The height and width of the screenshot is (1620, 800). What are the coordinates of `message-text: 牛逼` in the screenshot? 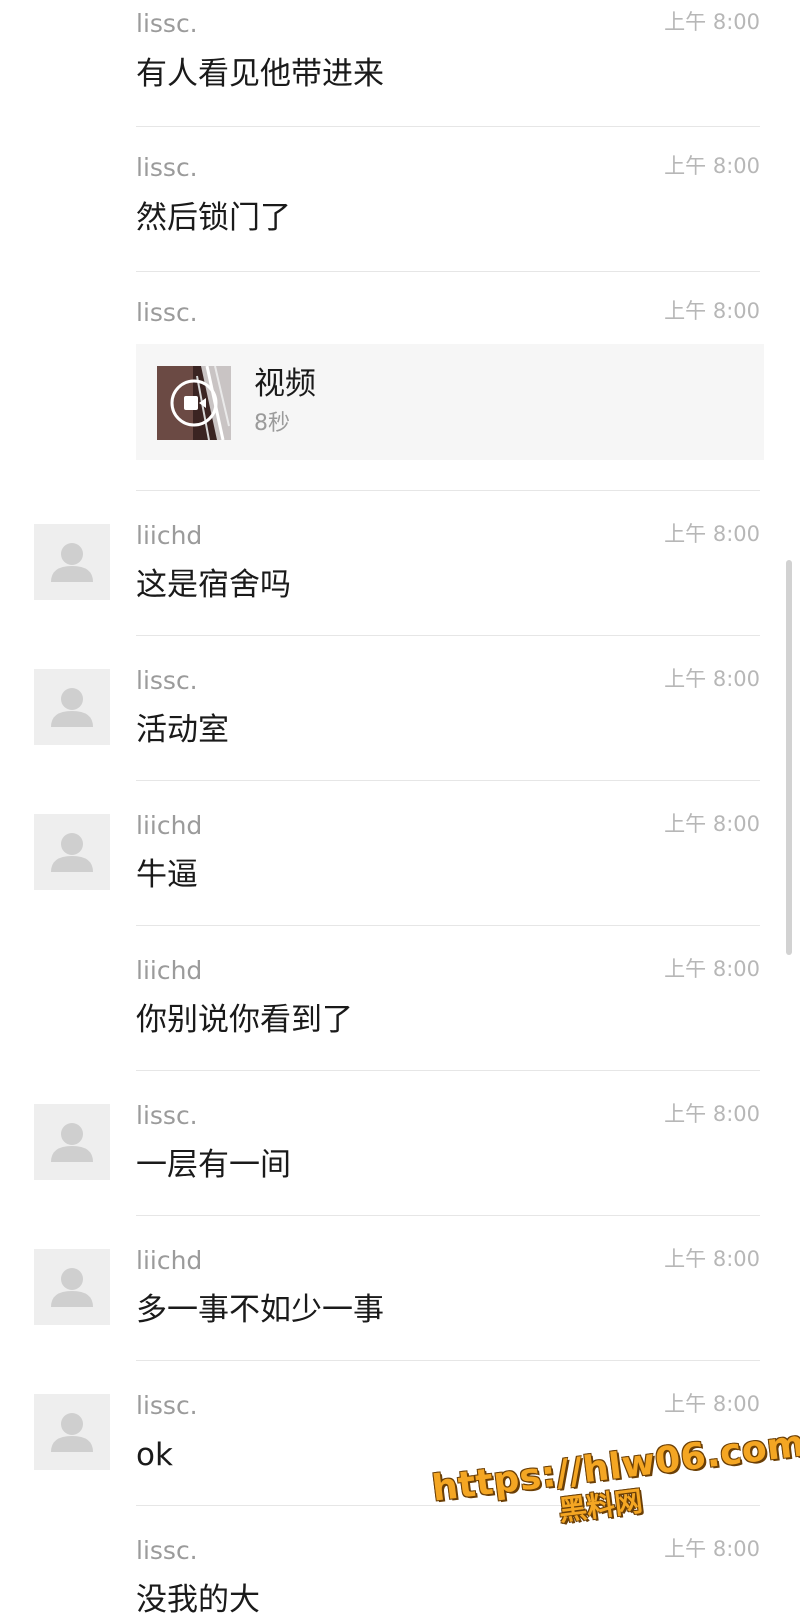 It's located at (167, 875).